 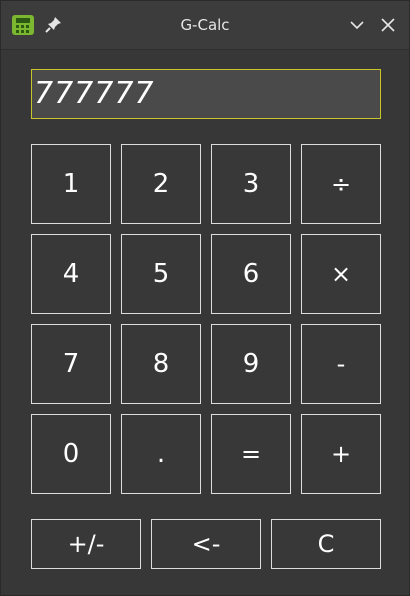 I want to click on key-1: 1, so click(x=71, y=184).